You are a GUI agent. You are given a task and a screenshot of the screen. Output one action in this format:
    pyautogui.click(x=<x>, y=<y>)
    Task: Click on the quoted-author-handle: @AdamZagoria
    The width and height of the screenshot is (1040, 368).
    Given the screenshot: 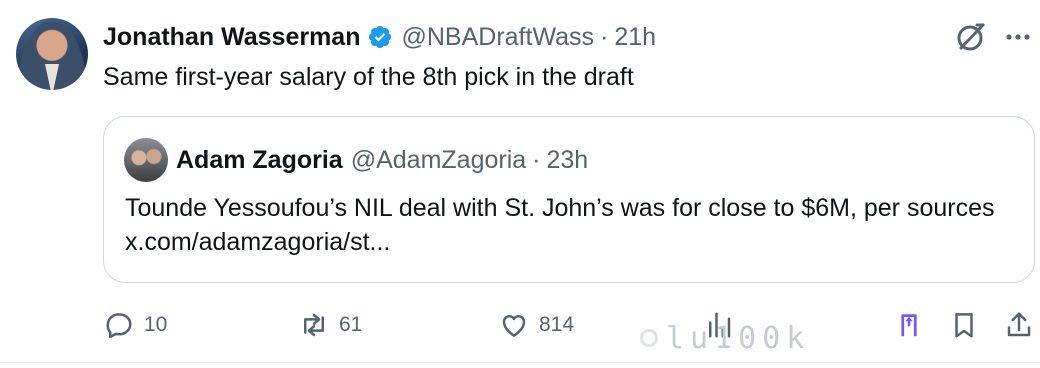 What is the action you would take?
    pyautogui.click(x=438, y=160)
    